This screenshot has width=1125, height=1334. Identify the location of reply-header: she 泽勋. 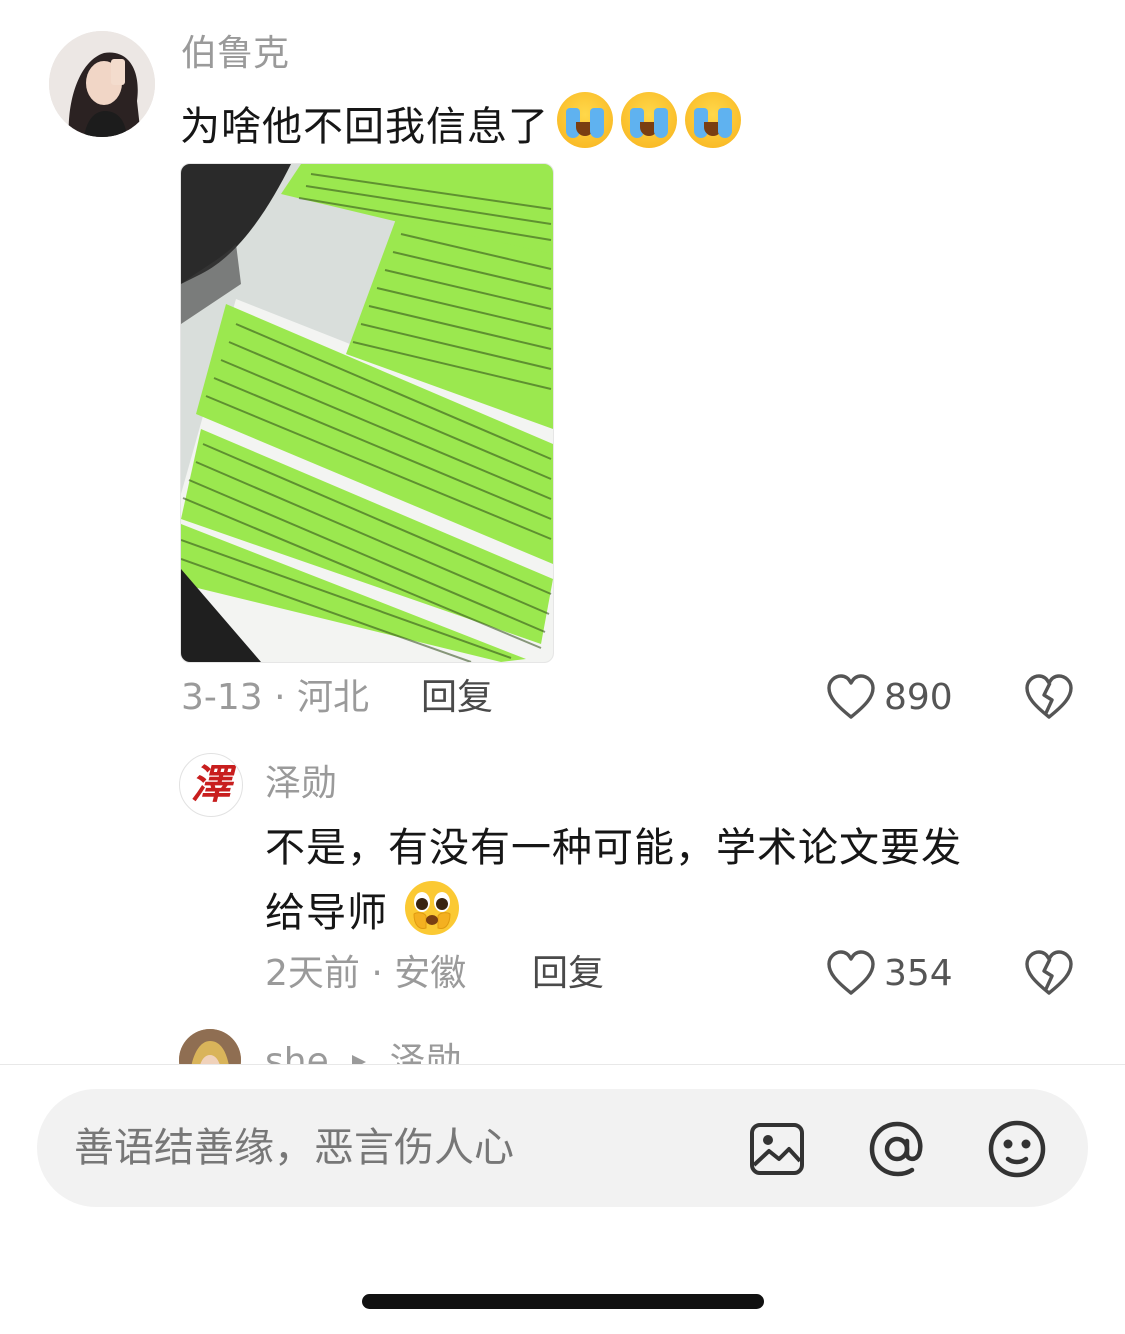
(363, 1051).